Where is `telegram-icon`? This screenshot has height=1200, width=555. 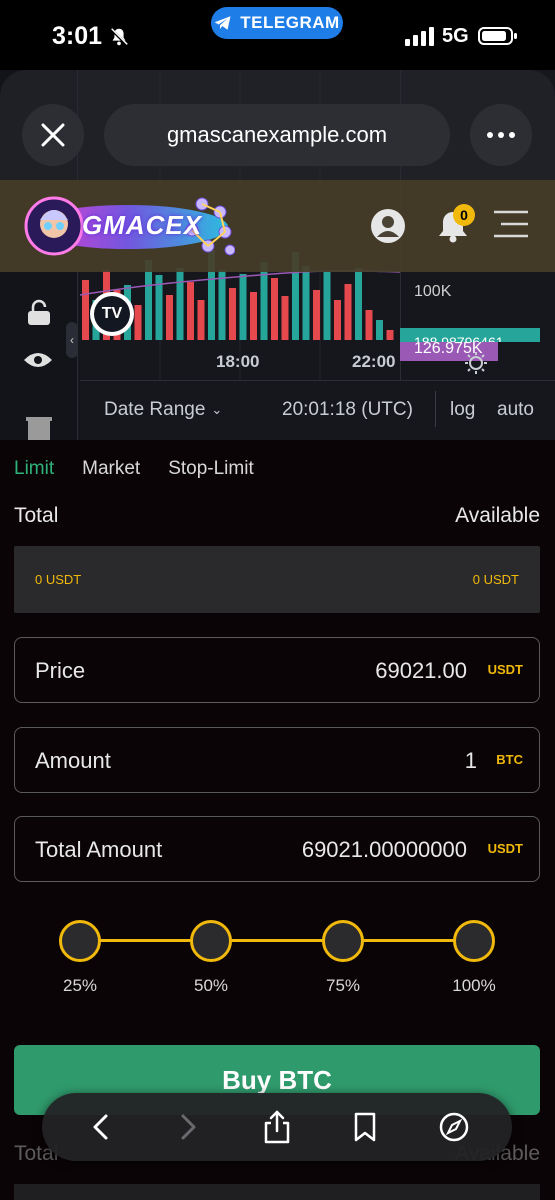 telegram-icon is located at coordinates (223, 23).